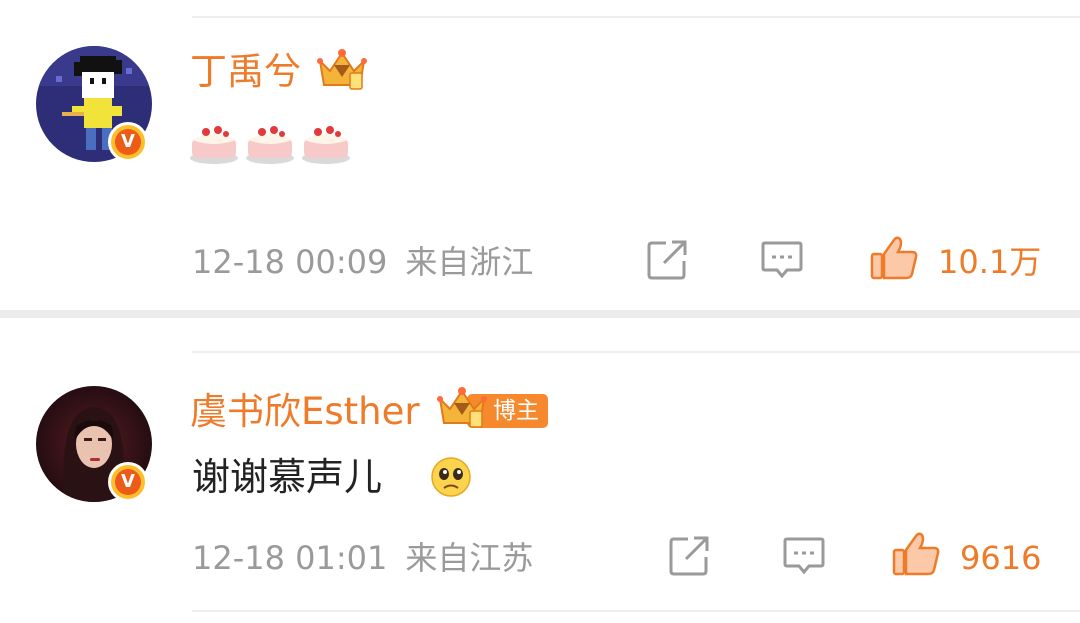 The image size is (1080, 623). I want to click on comment-meta: 12-18 00:09 来自浙江, so click(362, 262).